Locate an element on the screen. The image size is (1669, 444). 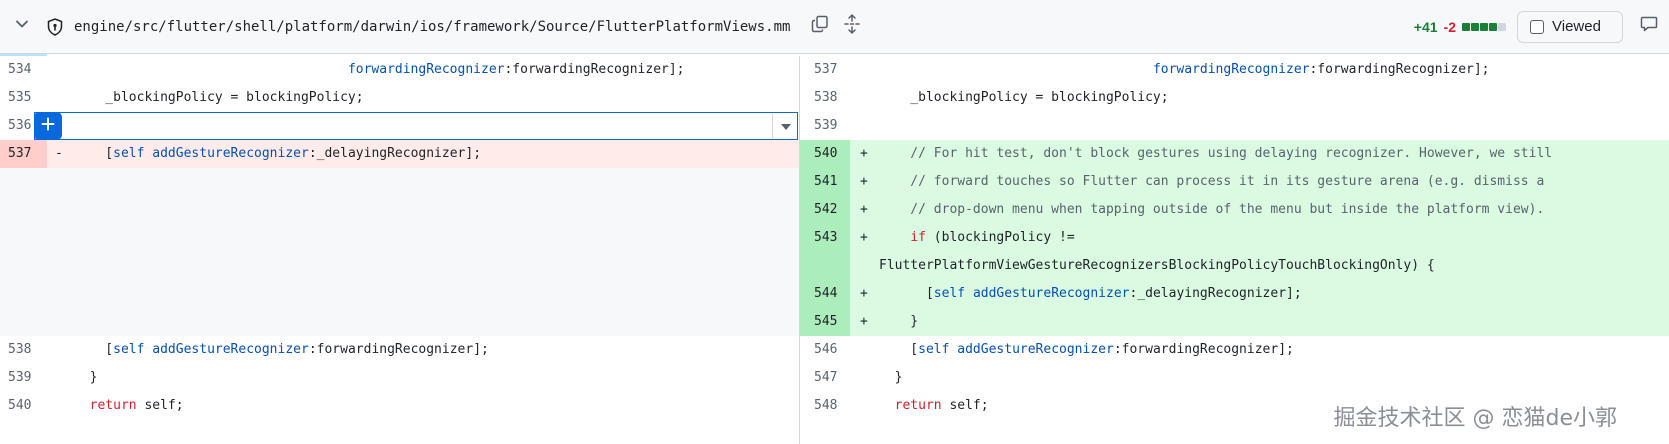
comment-button is located at coordinates (1649, 27).